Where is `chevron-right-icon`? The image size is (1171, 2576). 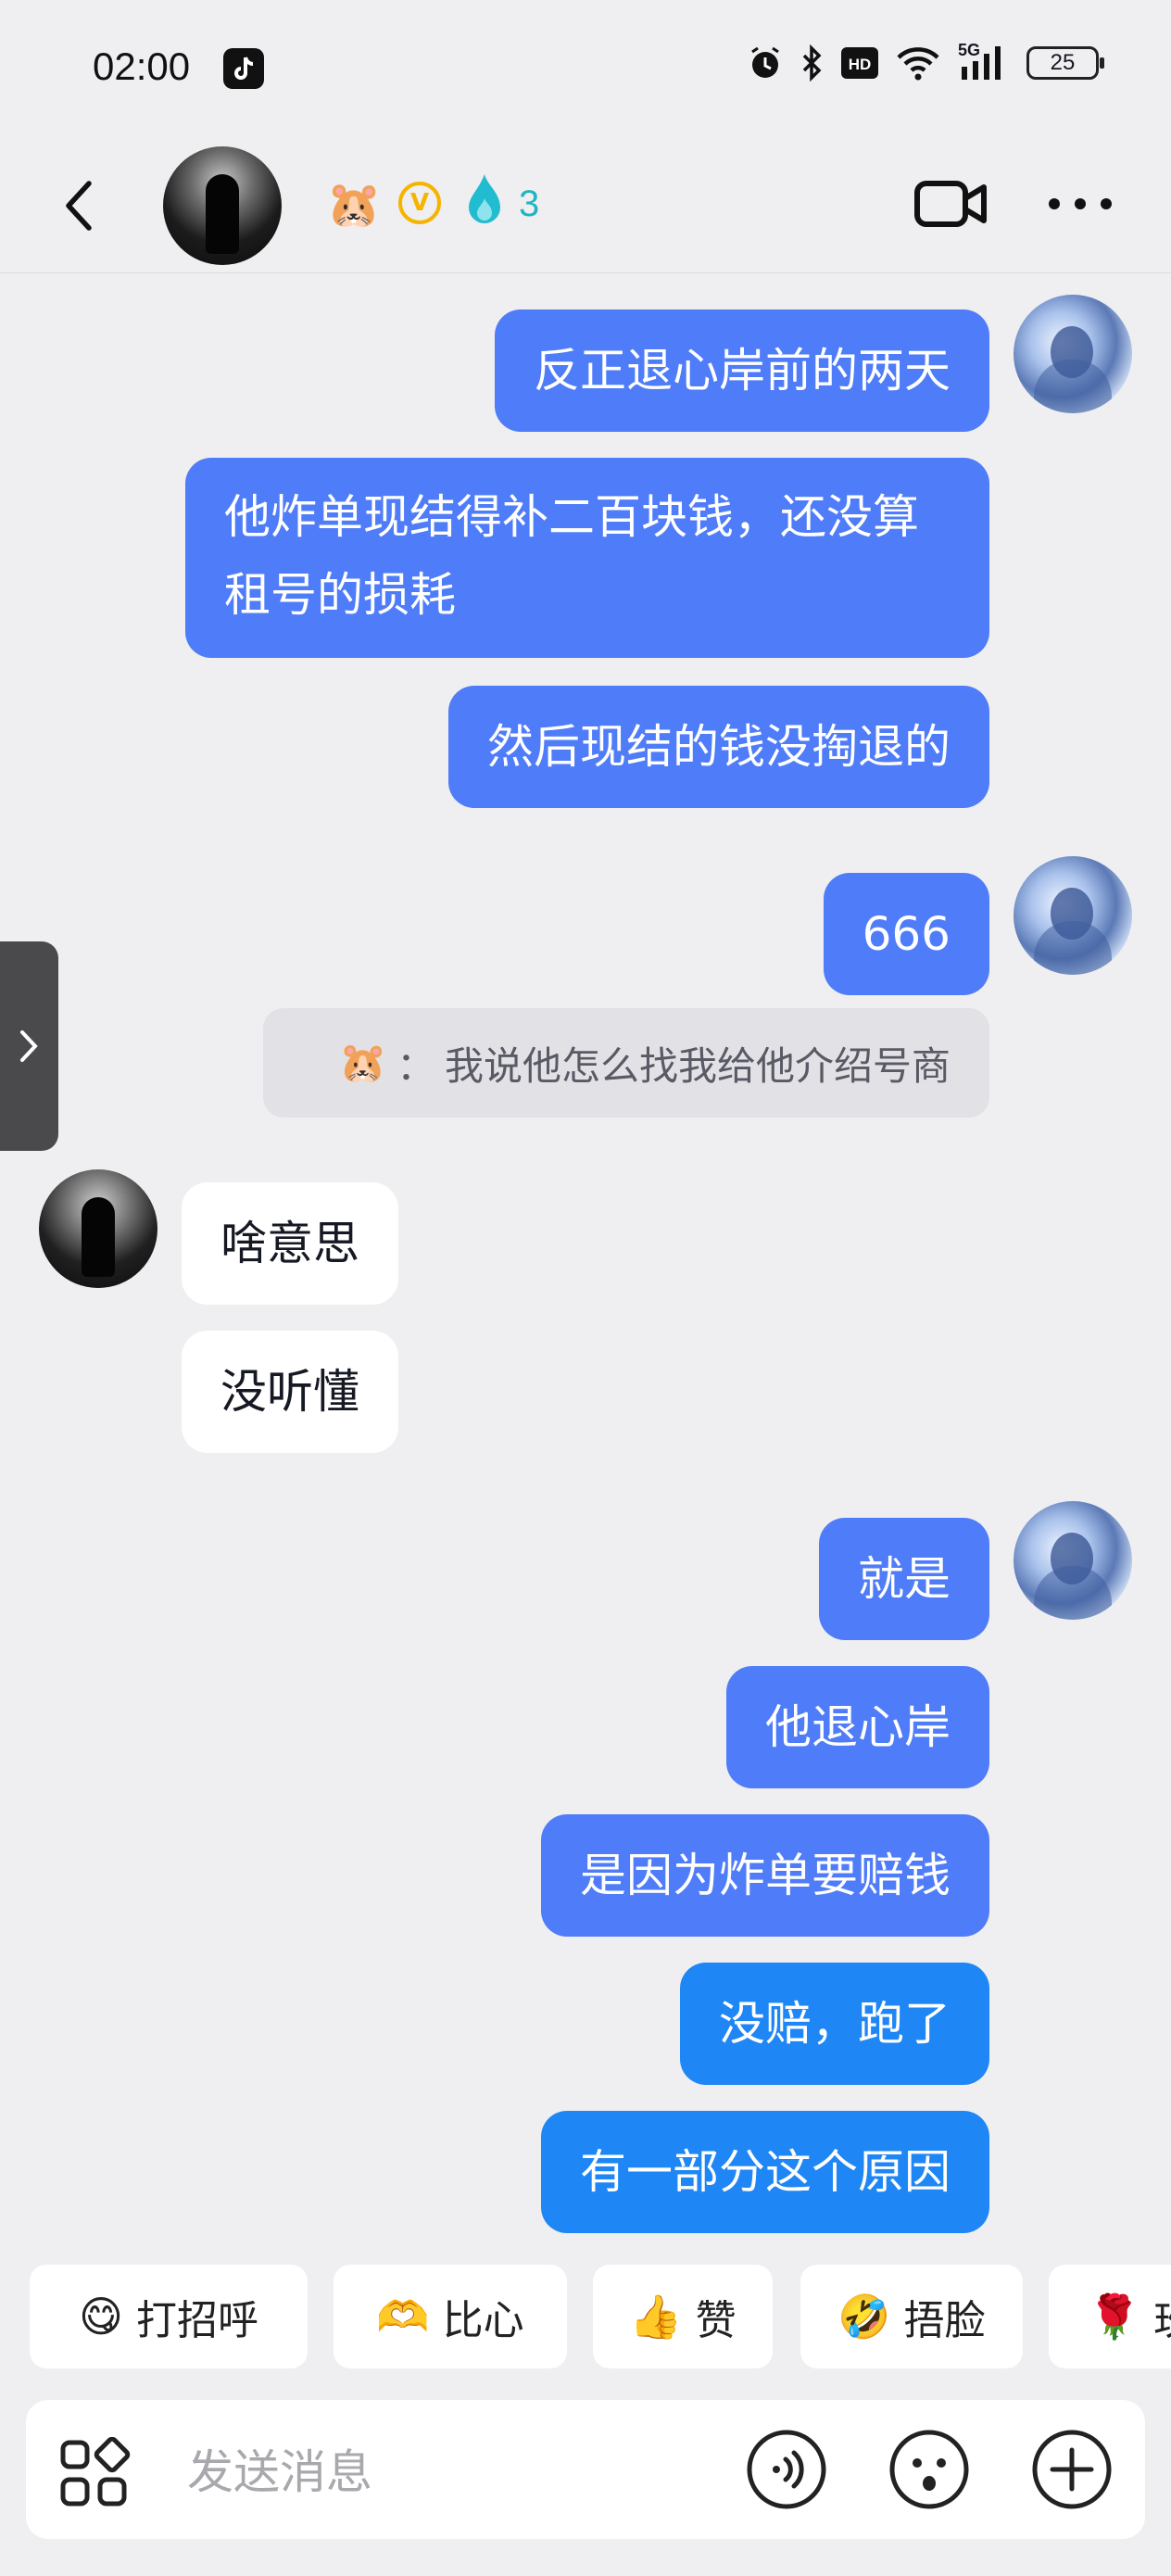
chevron-right-icon is located at coordinates (29, 1046).